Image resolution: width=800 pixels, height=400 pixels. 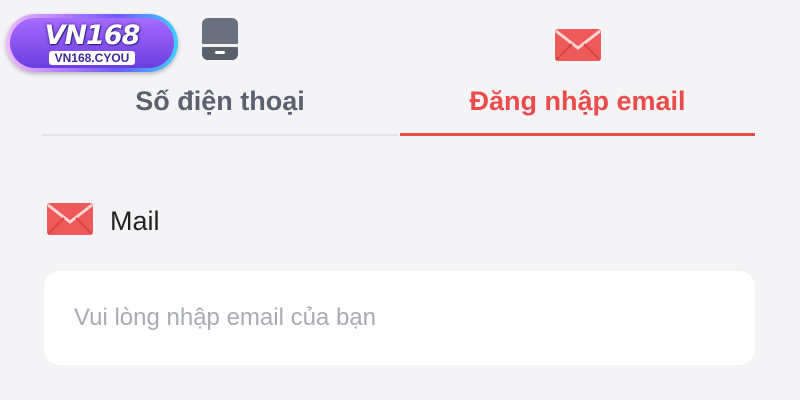 I want to click on tab-phone-login: Số điện thoại, so click(x=220, y=74).